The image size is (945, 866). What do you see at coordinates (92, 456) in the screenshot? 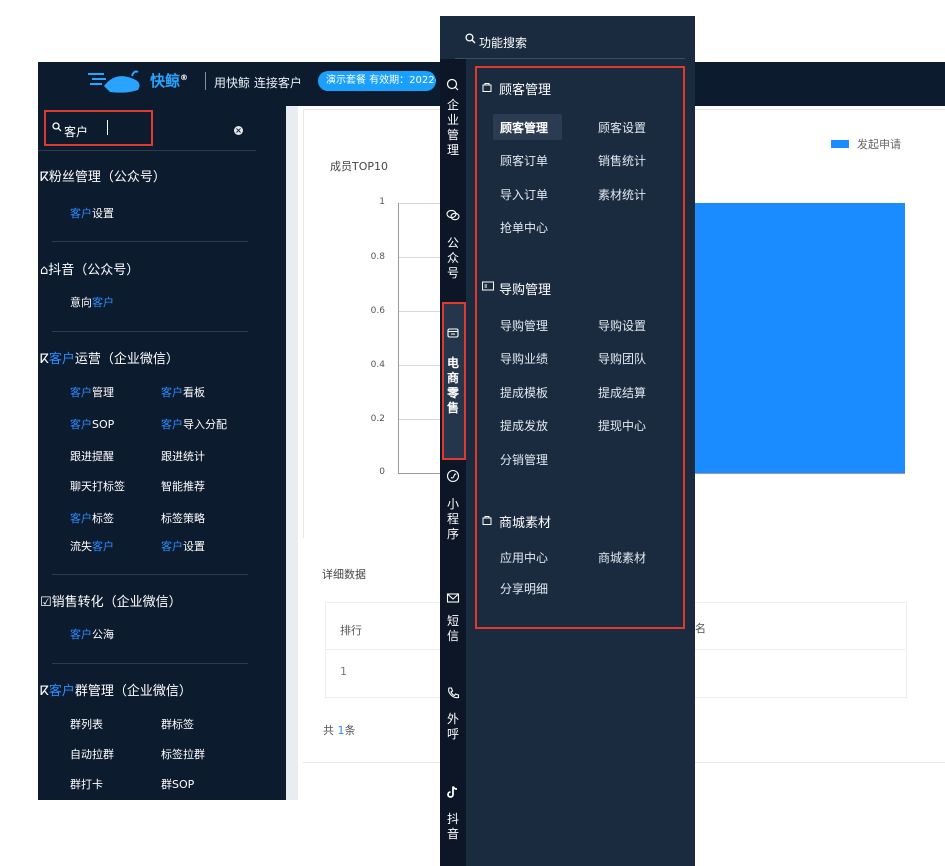
I see `nav-item: 跟进提醒` at bounding box center [92, 456].